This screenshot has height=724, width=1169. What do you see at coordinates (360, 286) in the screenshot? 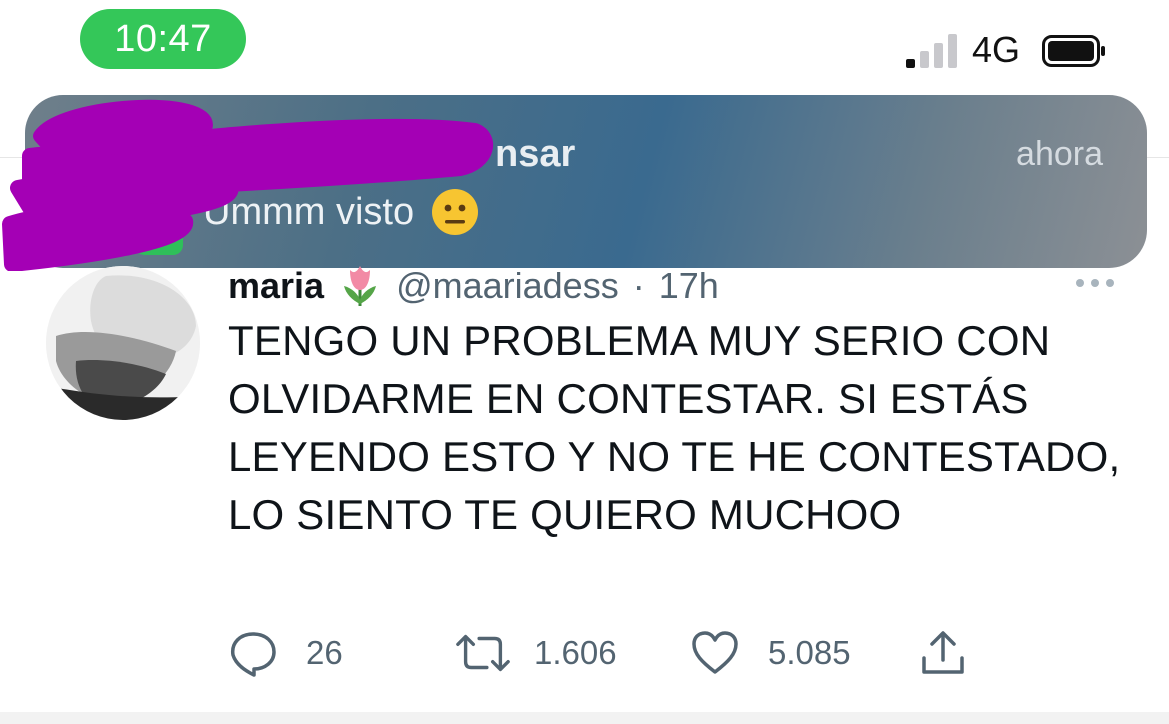
I see `tulip-icon` at bounding box center [360, 286].